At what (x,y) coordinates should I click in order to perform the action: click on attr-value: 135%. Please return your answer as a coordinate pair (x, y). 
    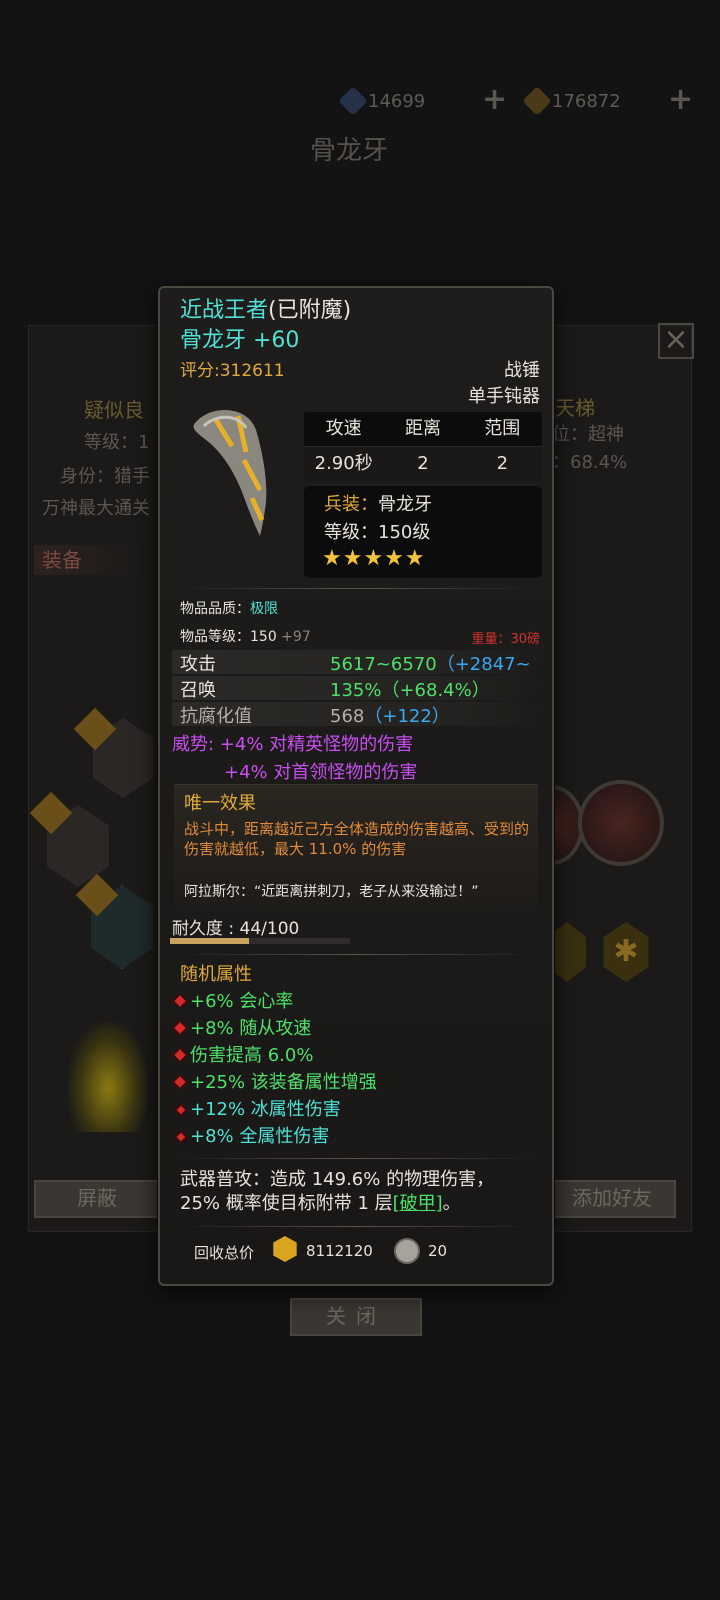
    Looking at the image, I should click on (356, 690).